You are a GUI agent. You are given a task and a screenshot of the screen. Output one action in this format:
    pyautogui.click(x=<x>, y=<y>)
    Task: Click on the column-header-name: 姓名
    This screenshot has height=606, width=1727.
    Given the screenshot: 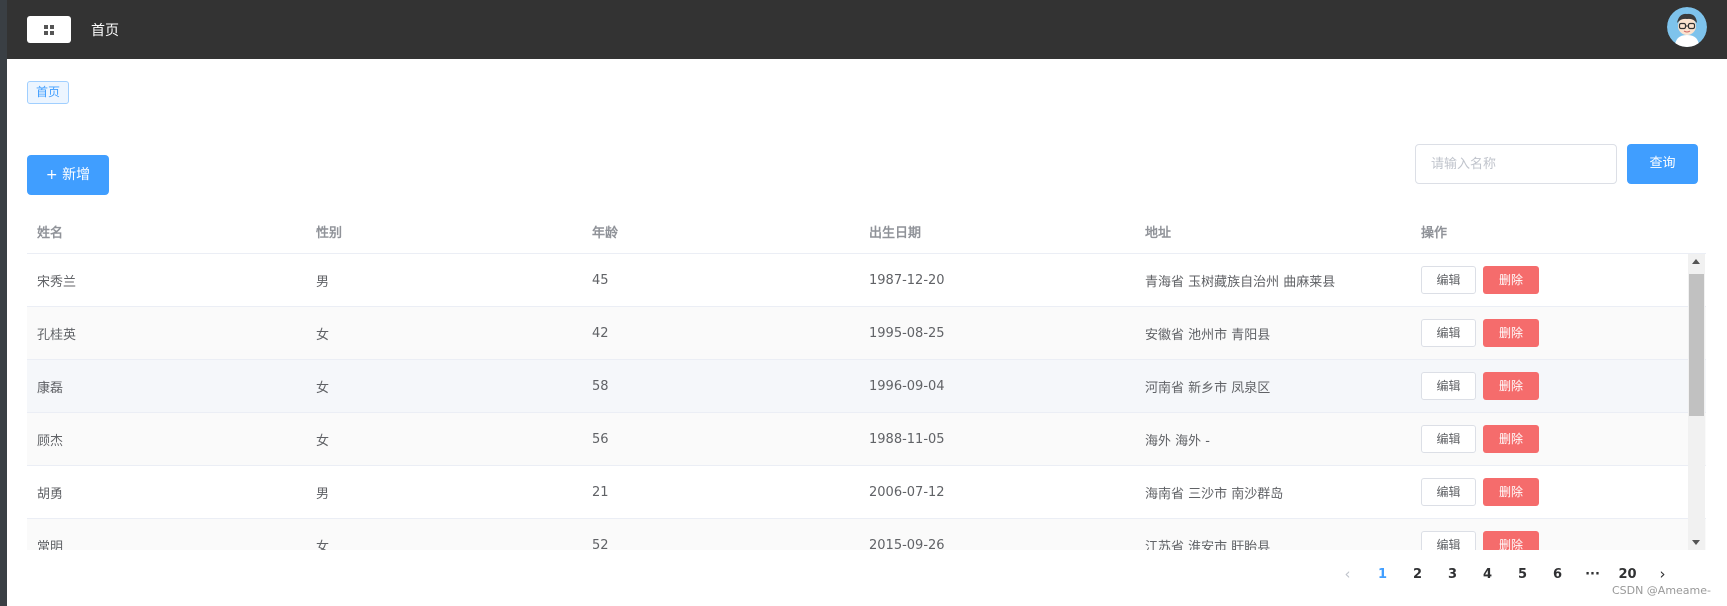 What is the action you would take?
    pyautogui.click(x=50, y=233)
    